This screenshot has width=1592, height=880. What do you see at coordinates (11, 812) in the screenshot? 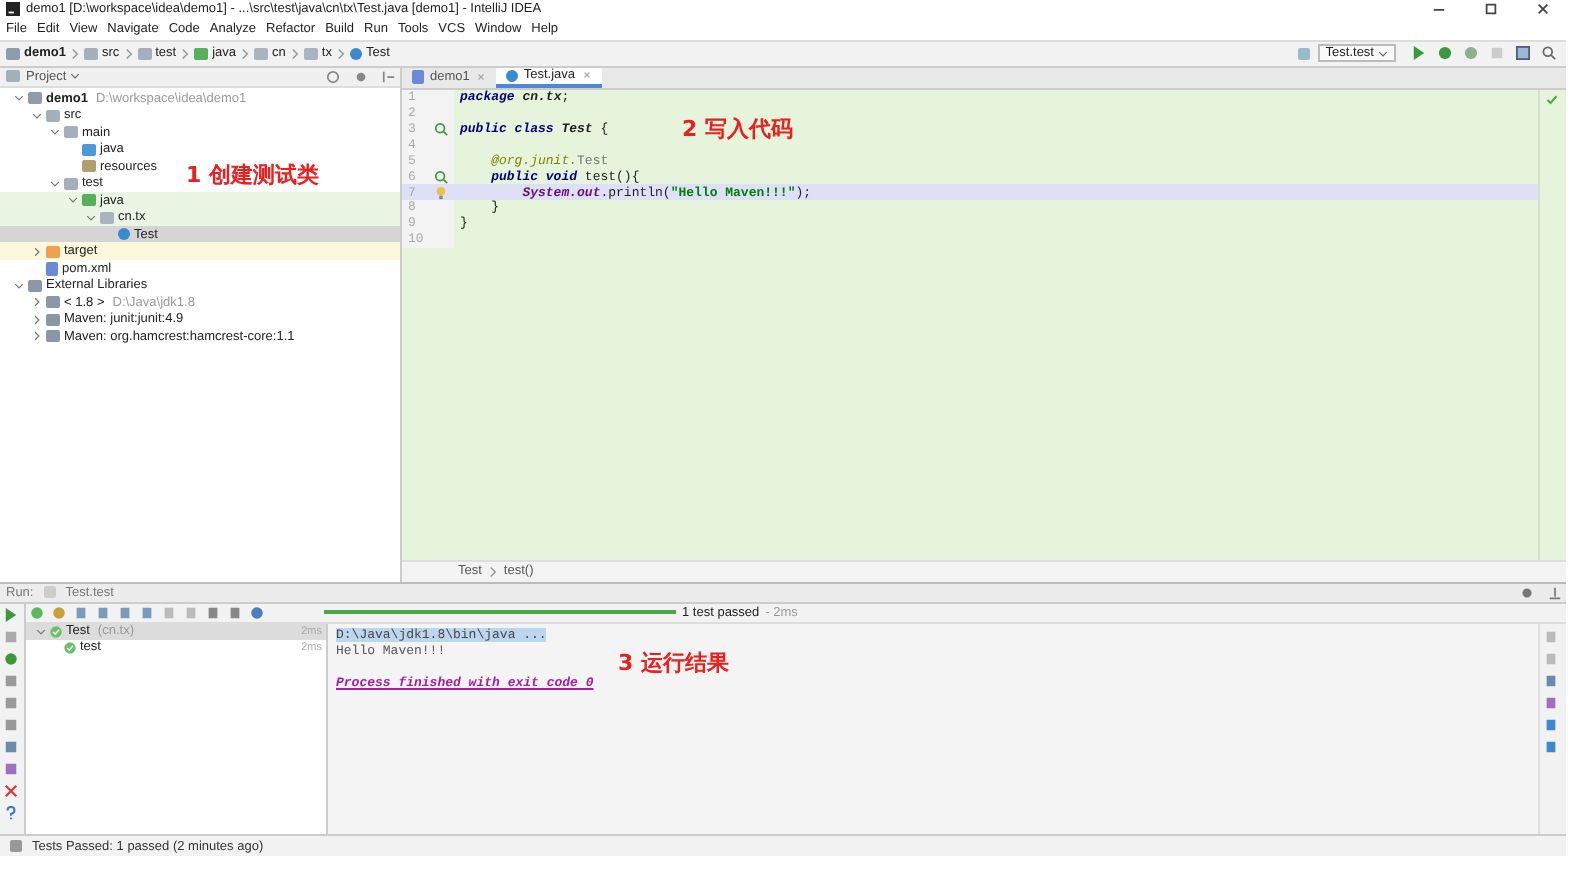
I see `help-icon` at bounding box center [11, 812].